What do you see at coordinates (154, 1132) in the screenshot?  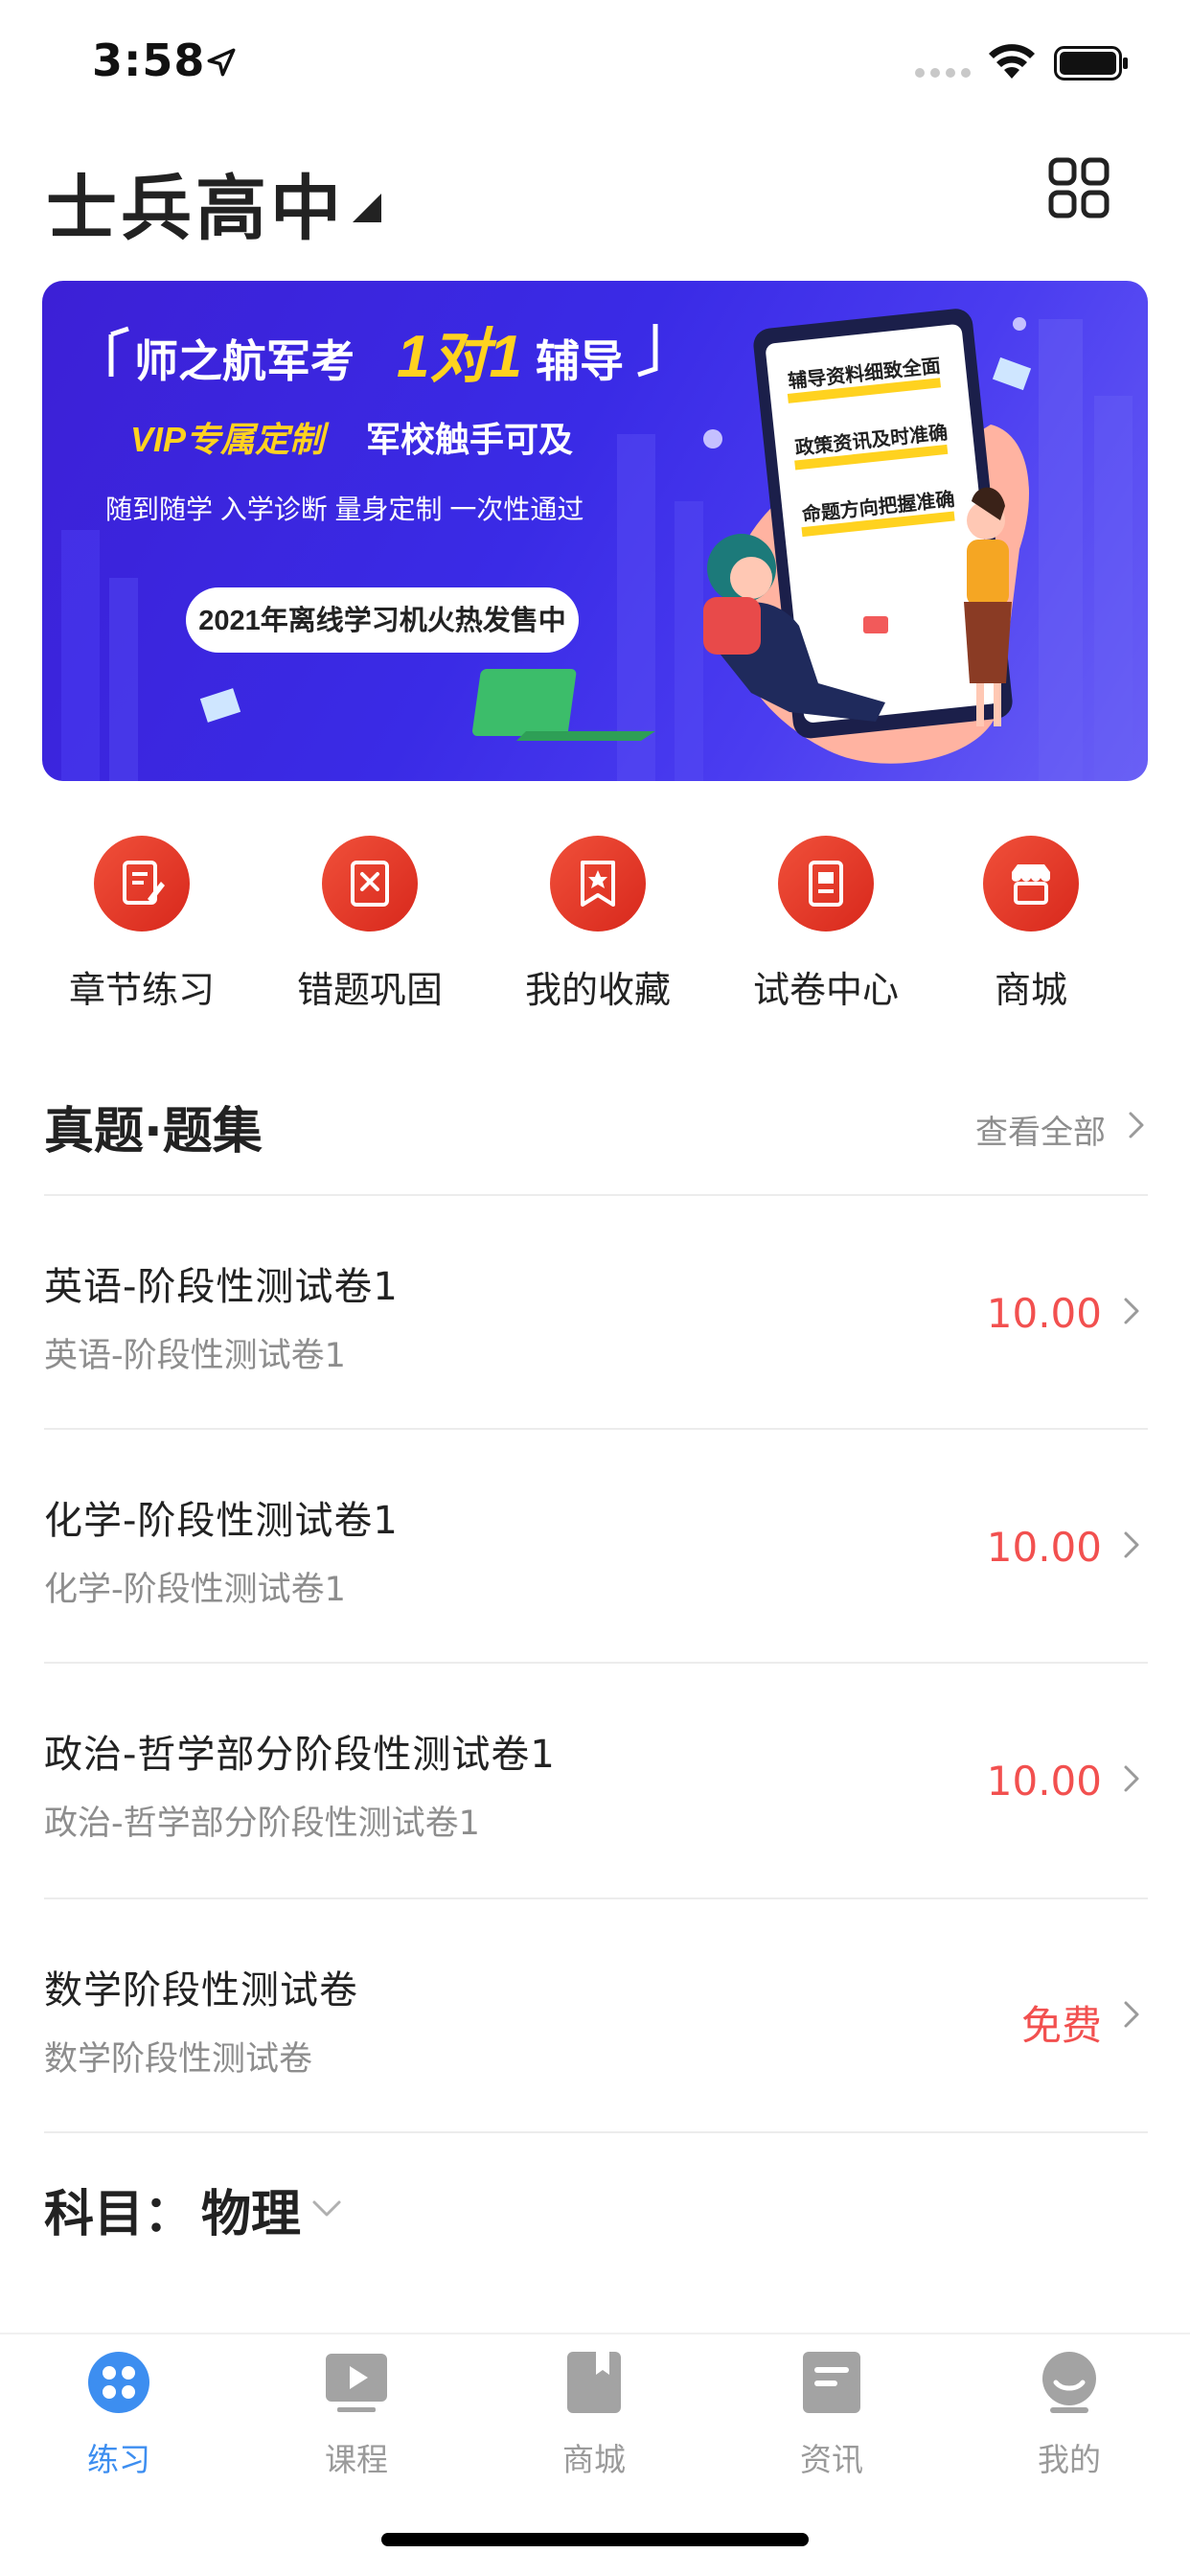 I see `section-title: 真题·题集` at bounding box center [154, 1132].